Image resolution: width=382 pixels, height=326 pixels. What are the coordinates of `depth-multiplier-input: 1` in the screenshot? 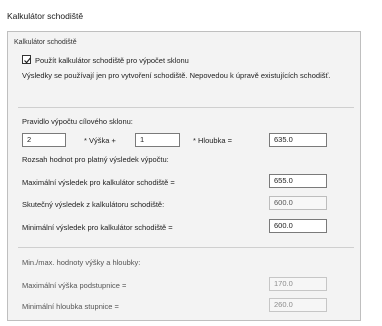 It's located at (157, 140).